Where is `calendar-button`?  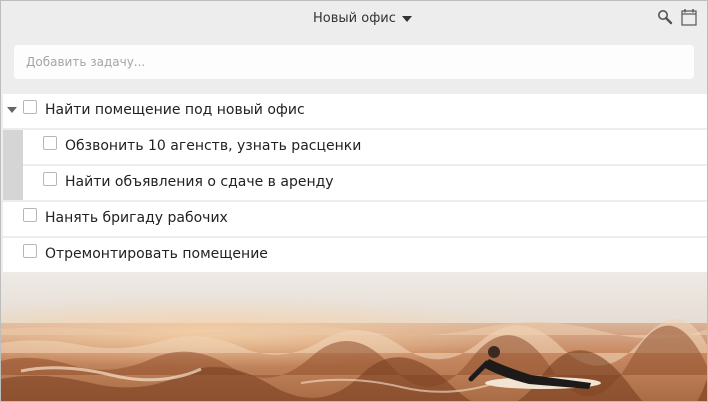 calendar-button is located at coordinates (689, 17).